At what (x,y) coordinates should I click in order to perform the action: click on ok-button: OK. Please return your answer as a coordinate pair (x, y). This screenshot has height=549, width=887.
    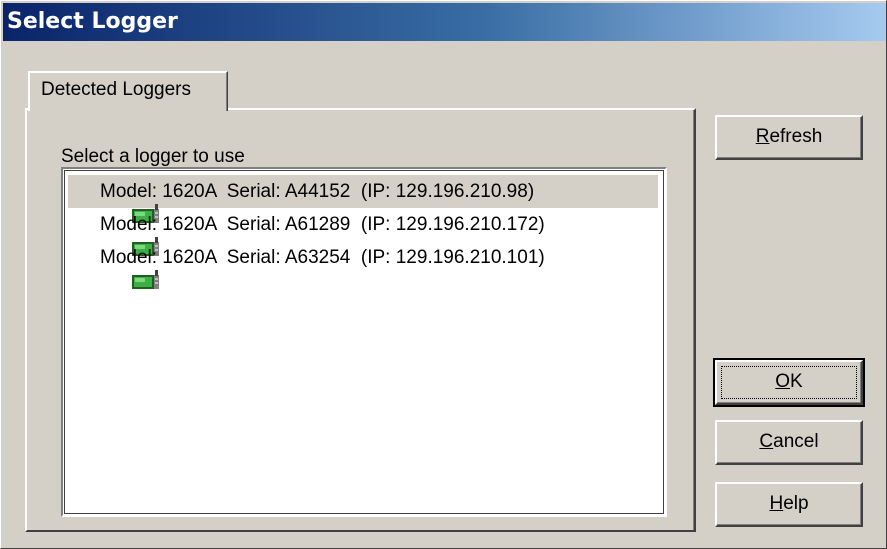
    Looking at the image, I should click on (789, 382).